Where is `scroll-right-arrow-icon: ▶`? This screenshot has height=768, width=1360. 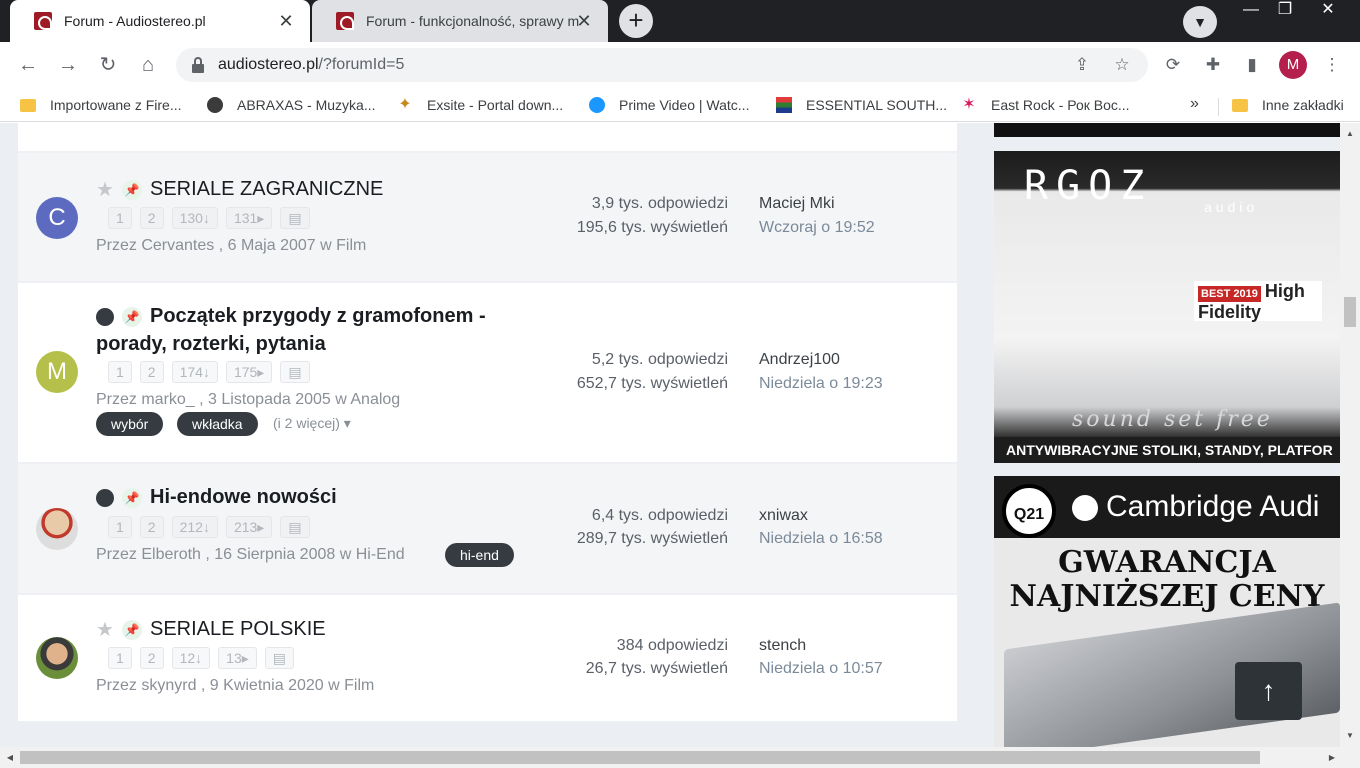
scroll-right-arrow-icon: ▶ is located at coordinates (1332, 757).